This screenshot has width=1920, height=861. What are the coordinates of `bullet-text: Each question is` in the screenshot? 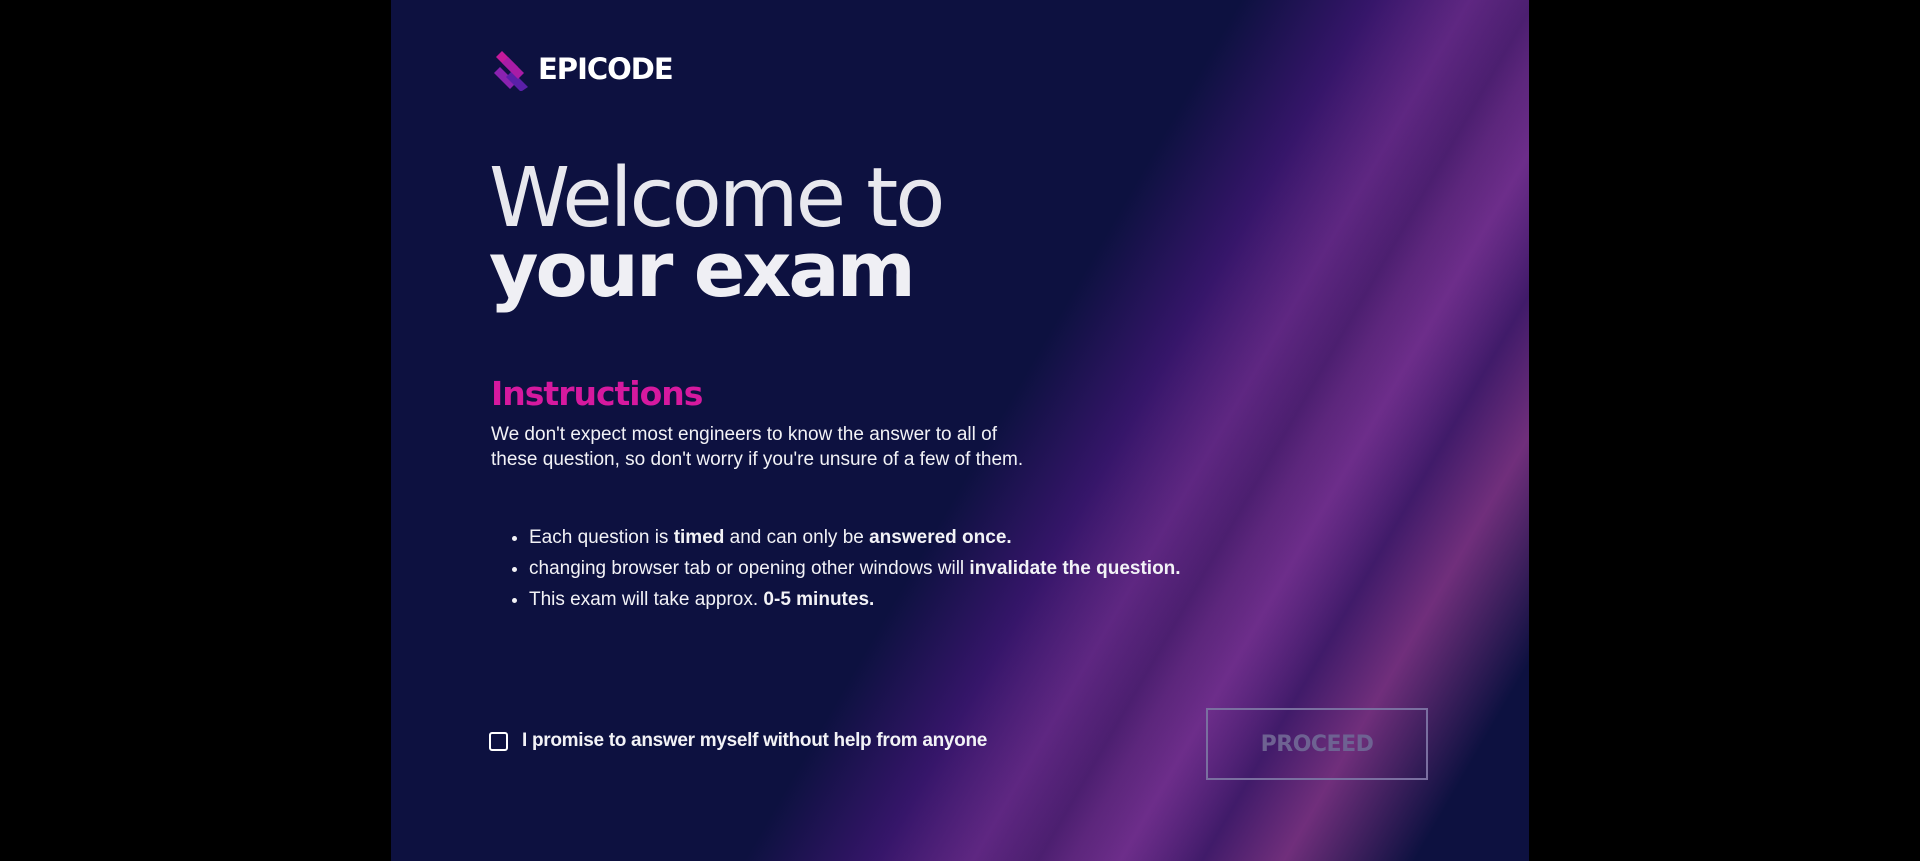 It's located at (601, 537).